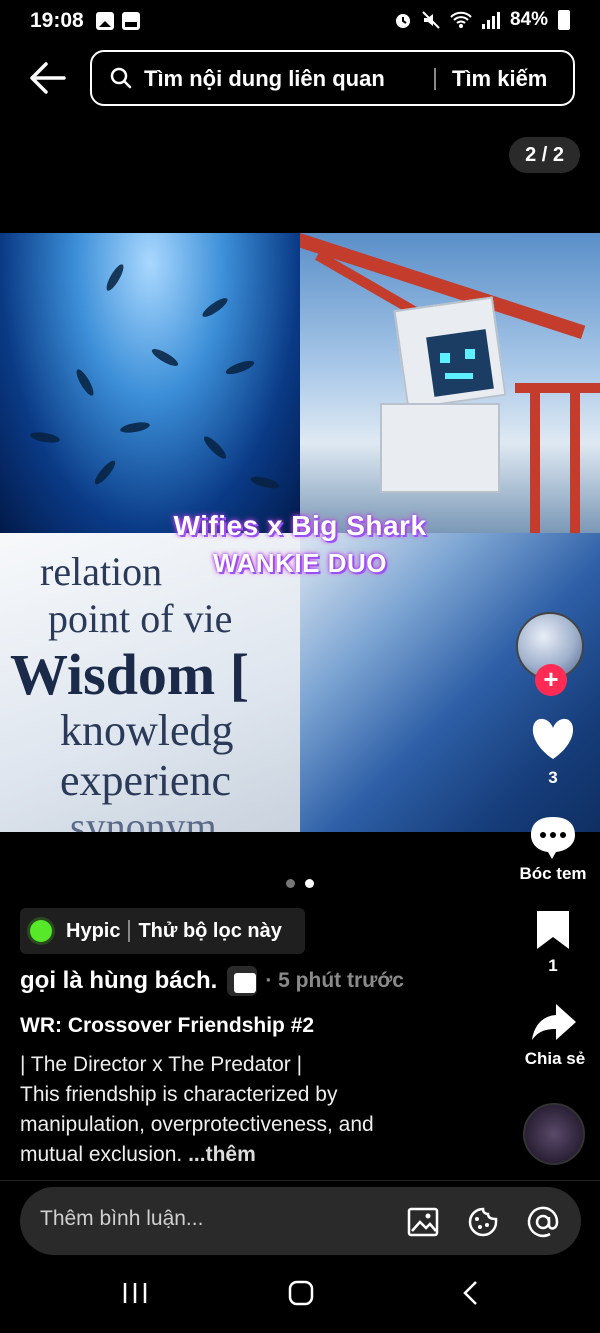  I want to click on carousel-dot-active, so click(309, 883).